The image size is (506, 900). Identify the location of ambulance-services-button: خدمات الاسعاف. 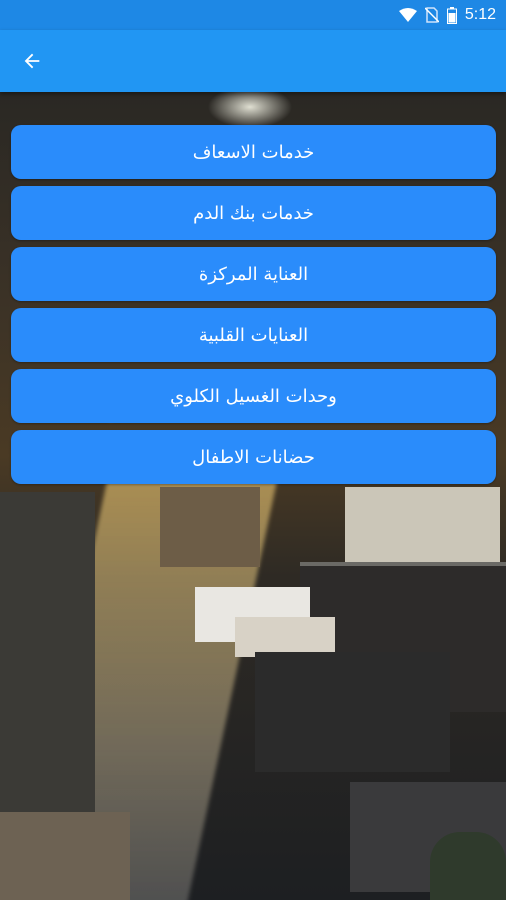
(253, 152).